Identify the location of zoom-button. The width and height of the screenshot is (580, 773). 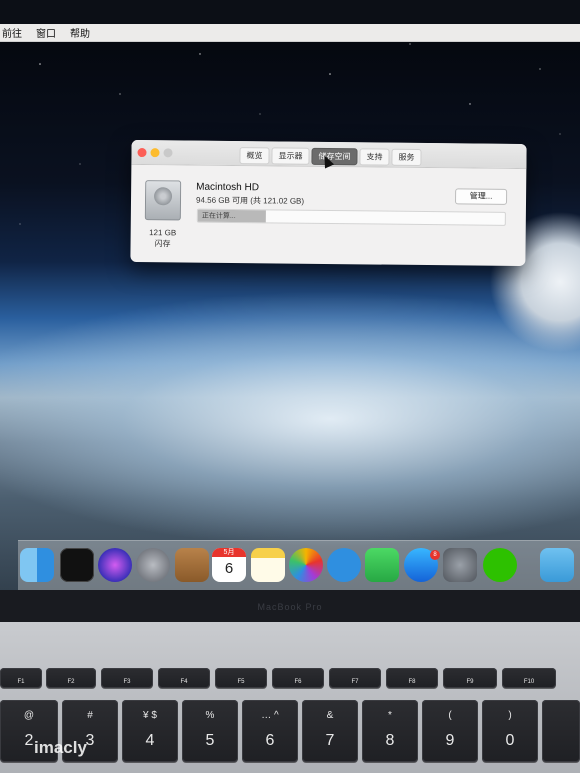
(168, 153).